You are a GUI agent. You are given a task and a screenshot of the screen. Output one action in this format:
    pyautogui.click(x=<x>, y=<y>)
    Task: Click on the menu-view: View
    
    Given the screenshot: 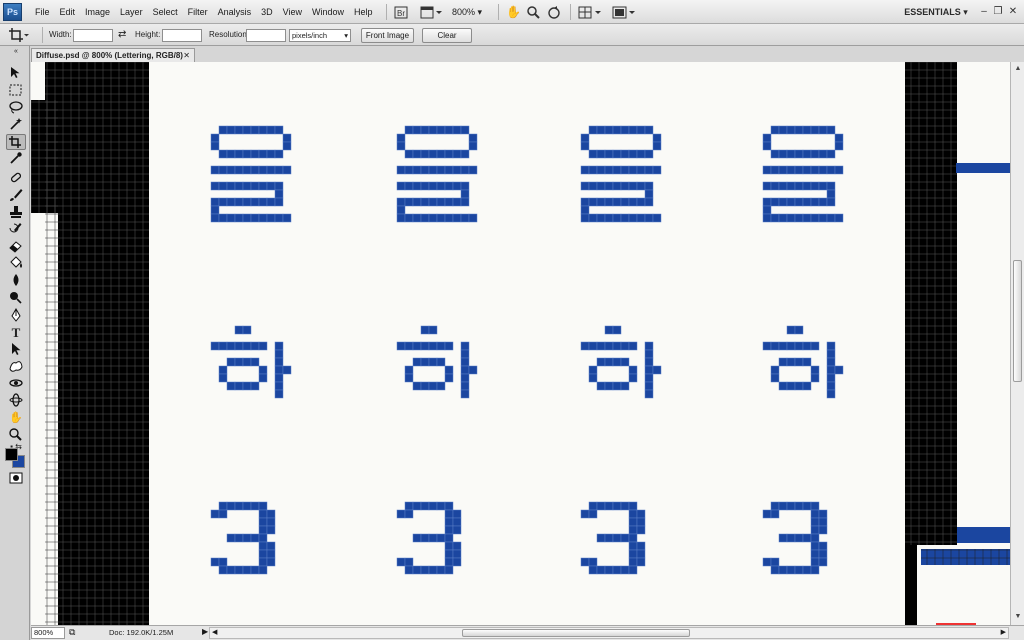 What is the action you would take?
    pyautogui.click(x=292, y=12)
    